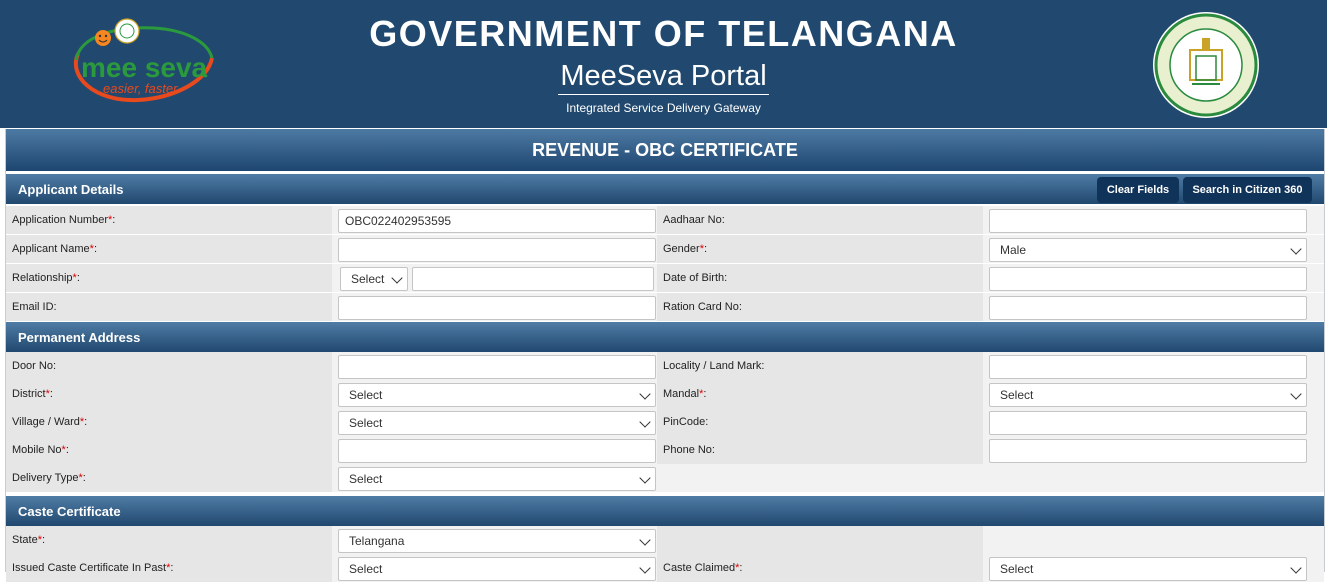 This screenshot has width=1327, height=583. I want to click on application-number-cell, so click(494, 220).